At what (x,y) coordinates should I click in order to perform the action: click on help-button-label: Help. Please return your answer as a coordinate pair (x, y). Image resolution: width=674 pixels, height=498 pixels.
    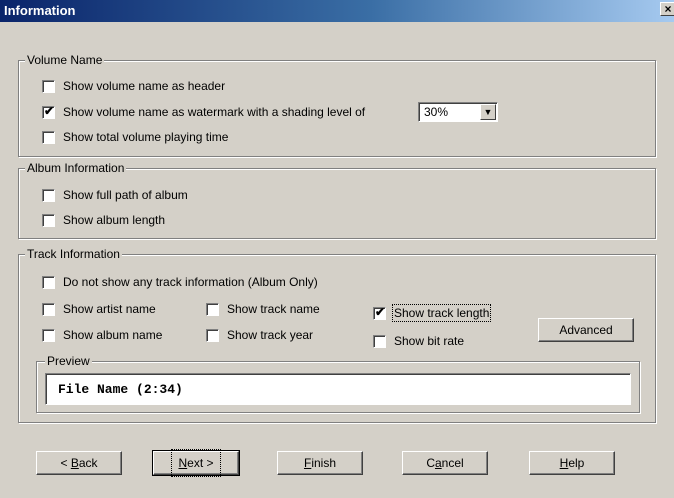
    Looking at the image, I should click on (572, 463).